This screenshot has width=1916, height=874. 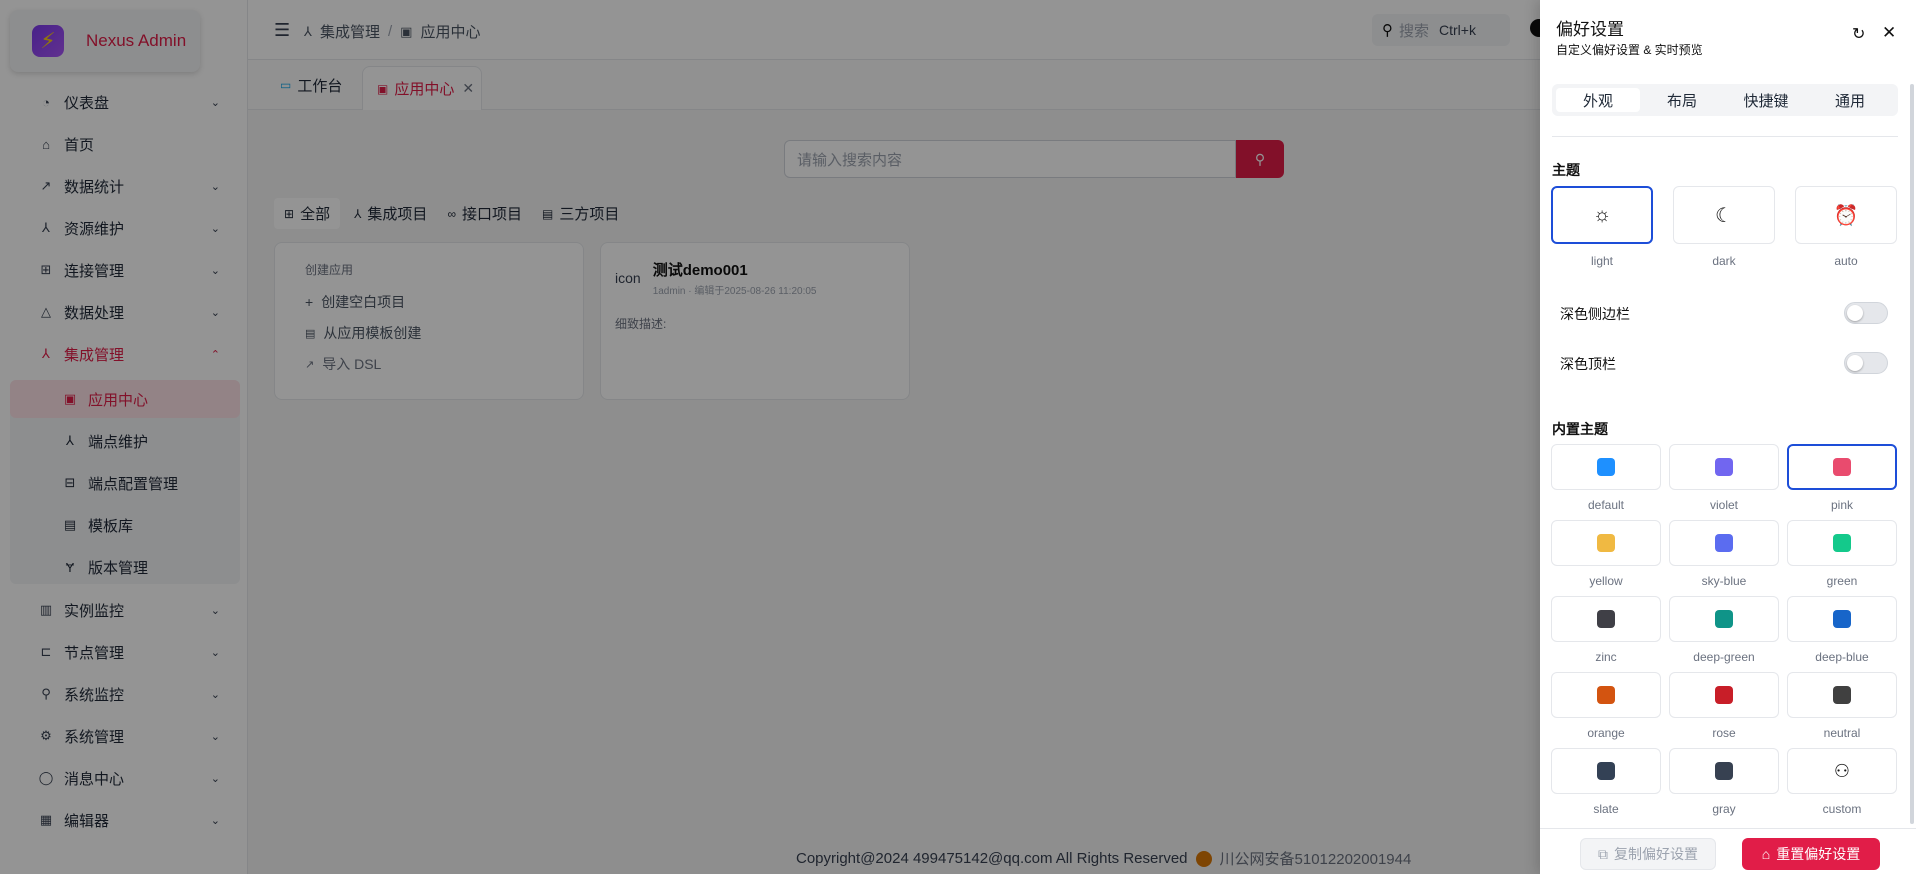 What do you see at coordinates (1606, 505) in the screenshot?
I see `theme-label: default` at bounding box center [1606, 505].